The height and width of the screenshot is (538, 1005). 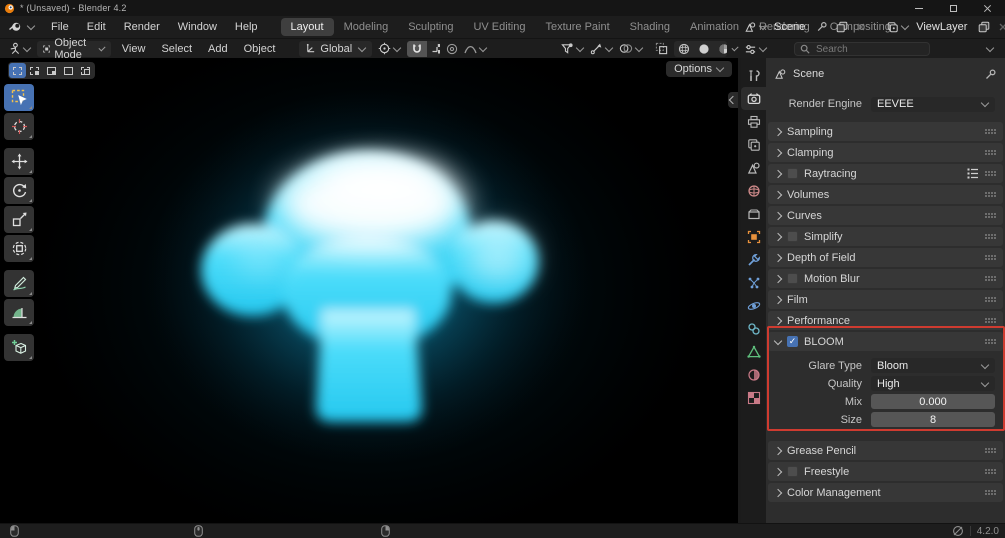 I want to click on snap-settings-button, so click(x=434, y=49).